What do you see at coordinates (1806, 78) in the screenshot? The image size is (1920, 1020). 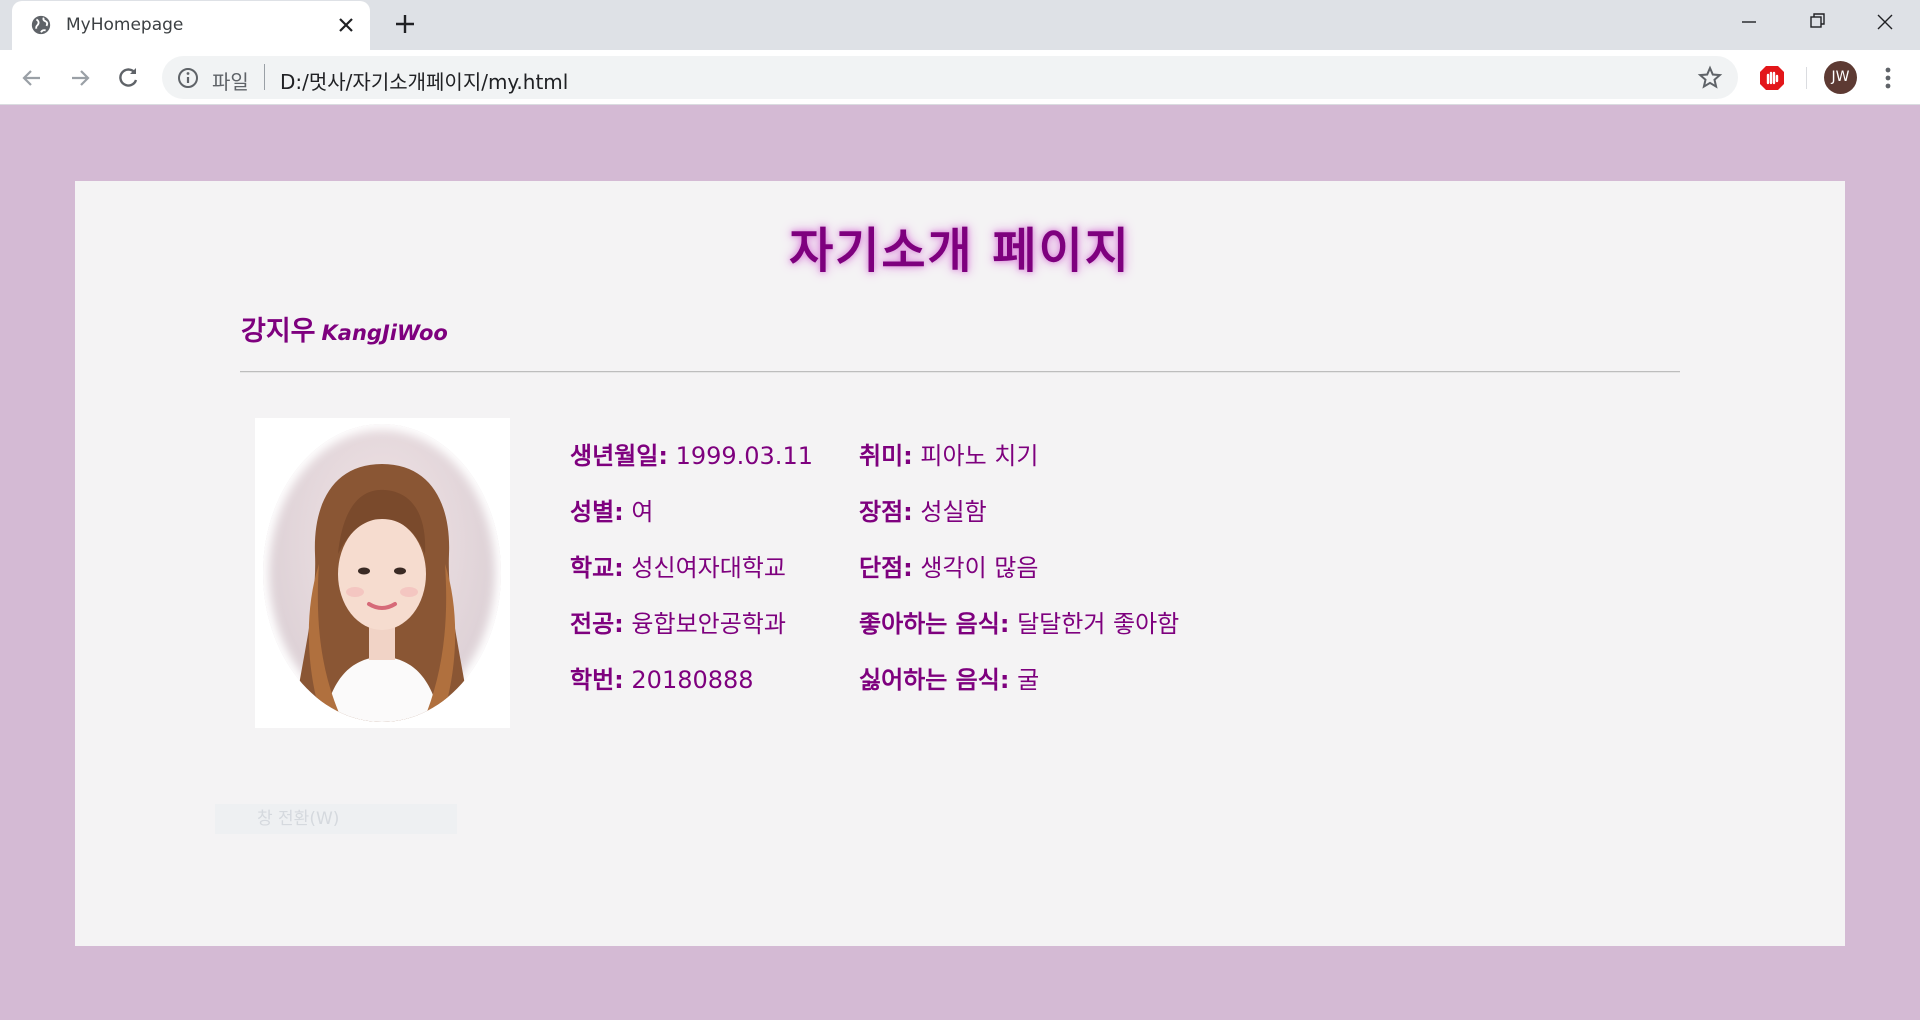 I see `toolbar-divider` at bounding box center [1806, 78].